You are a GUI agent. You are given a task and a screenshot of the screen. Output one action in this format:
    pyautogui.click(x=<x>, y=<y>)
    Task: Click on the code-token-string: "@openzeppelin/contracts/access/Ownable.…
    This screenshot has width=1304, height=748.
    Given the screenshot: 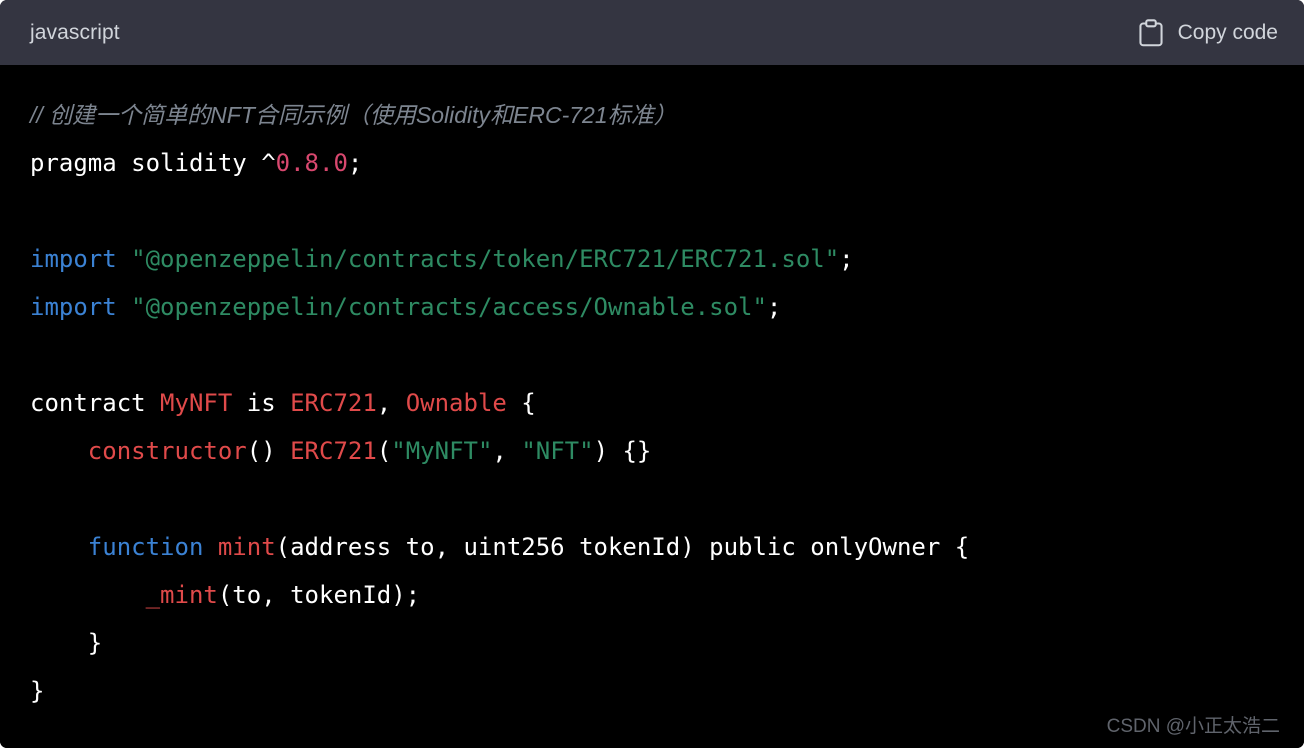 What is the action you would take?
    pyautogui.click(x=449, y=307)
    